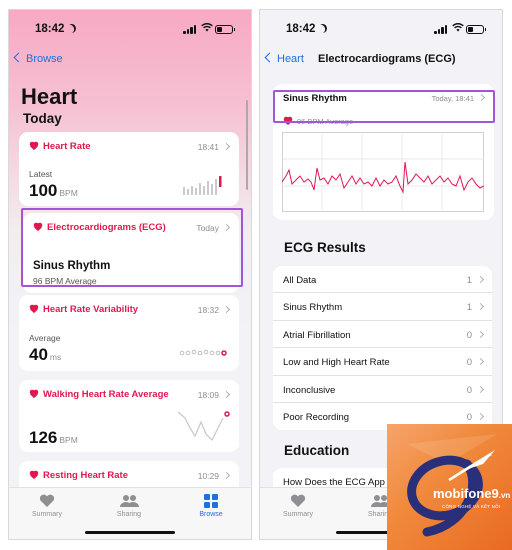 The image size is (512, 550). What do you see at coordinates (317, 450) in the screenshot?
I see `section-title-education: Education` at bounding box center [317, 450].